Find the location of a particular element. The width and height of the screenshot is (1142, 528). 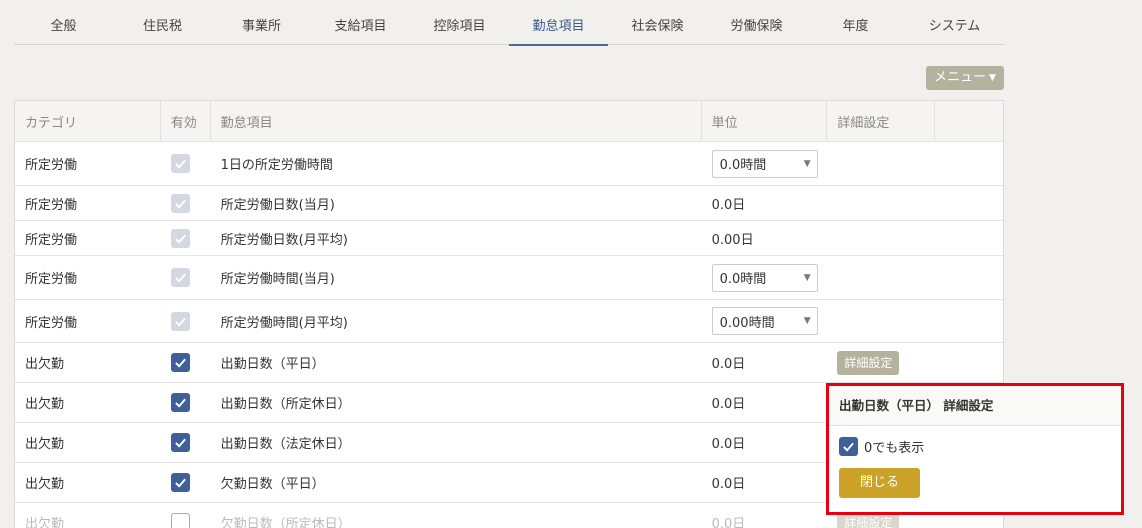

header-item: 勤怠項目 is located at coordinates (456, 121).